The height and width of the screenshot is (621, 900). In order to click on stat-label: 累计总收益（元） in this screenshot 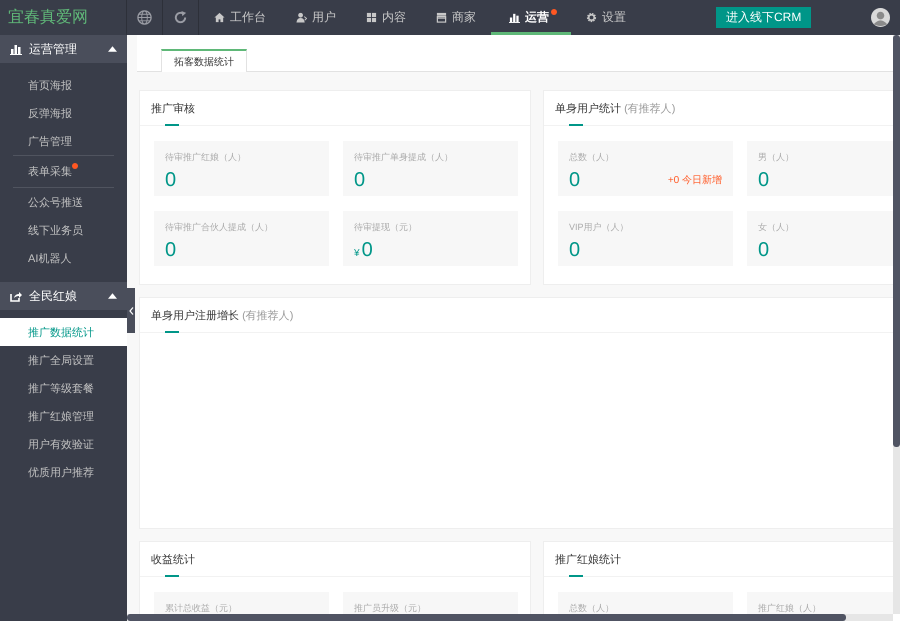, I will do `click(201, 608)`.